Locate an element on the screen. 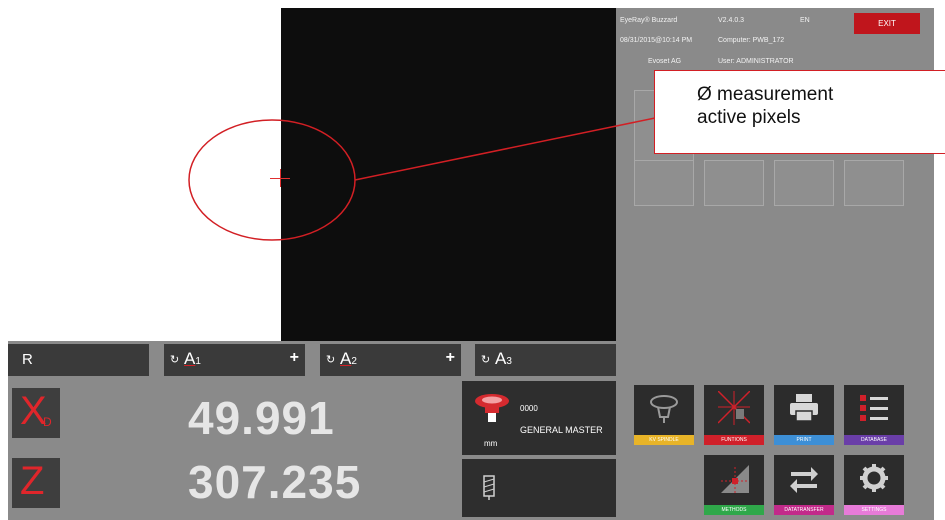  tool-panel: 0000 GENERAL MASTER mm is located at coordinates (539, 418).